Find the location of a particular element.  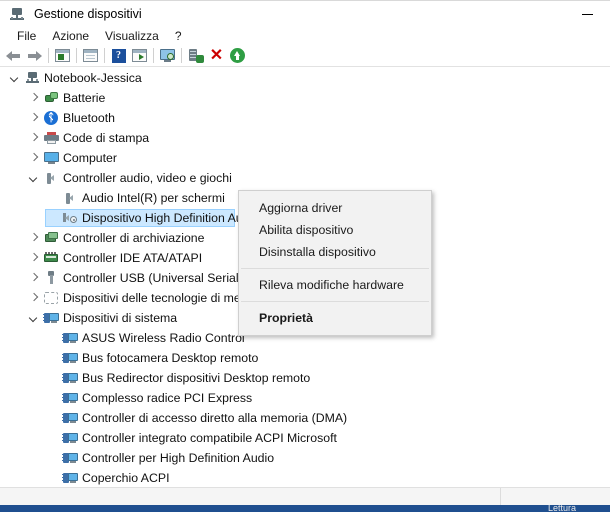

speaker-icon is located at coordinates (70, 198).